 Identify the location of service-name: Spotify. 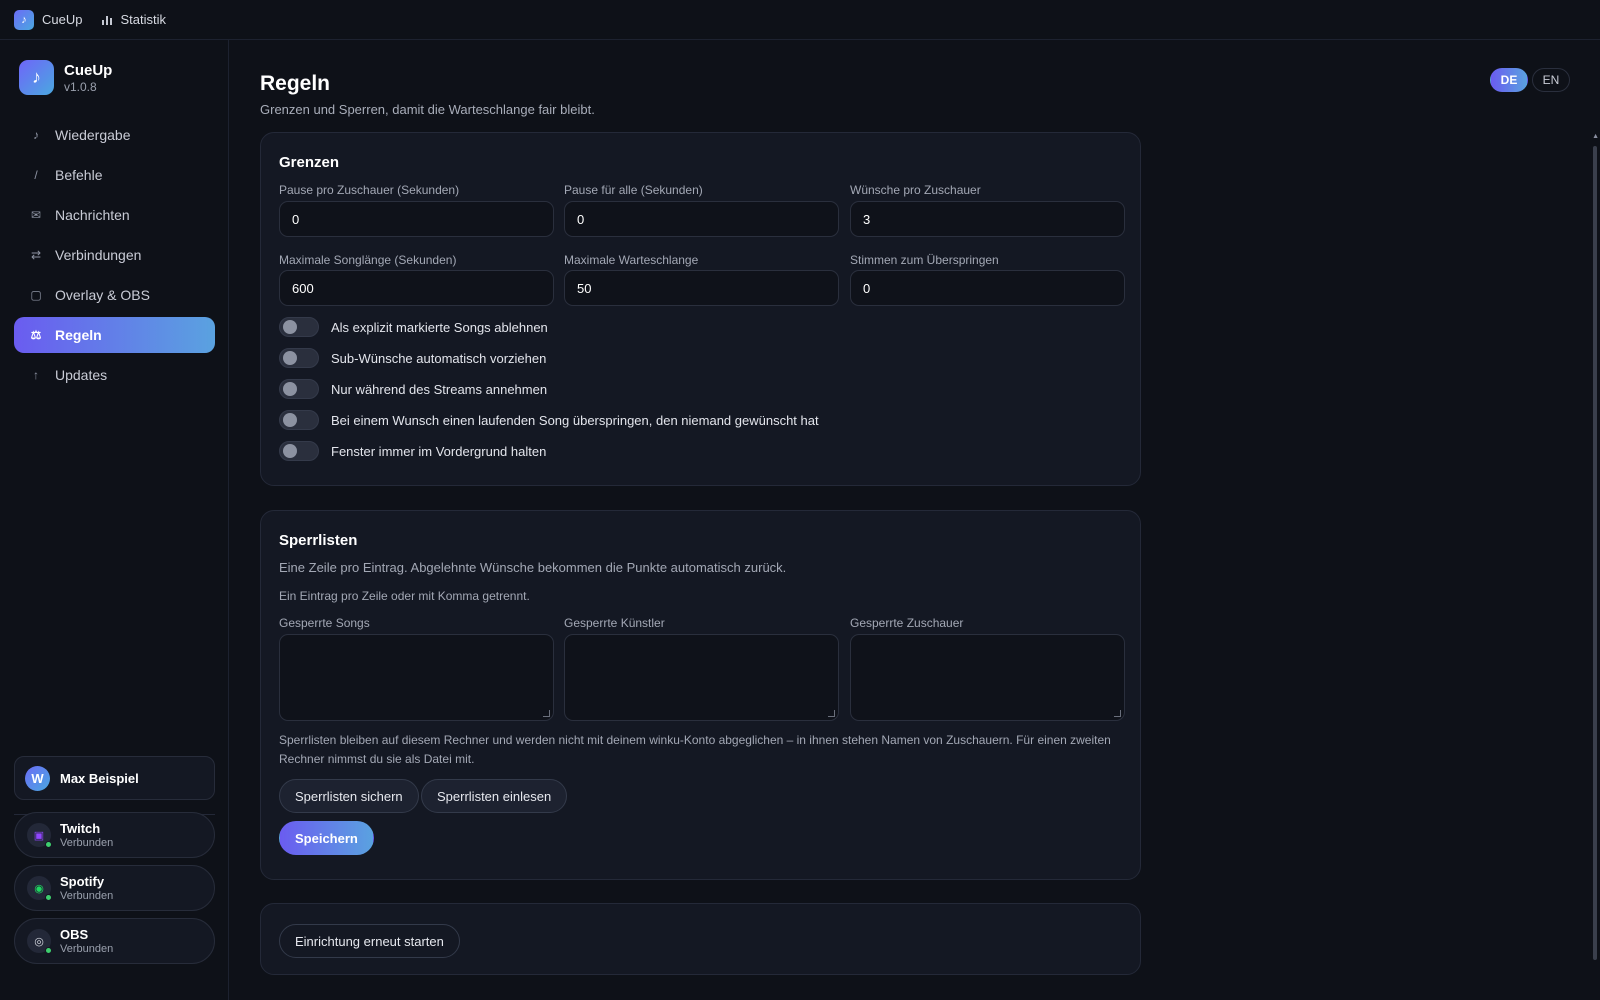
(82, 881).